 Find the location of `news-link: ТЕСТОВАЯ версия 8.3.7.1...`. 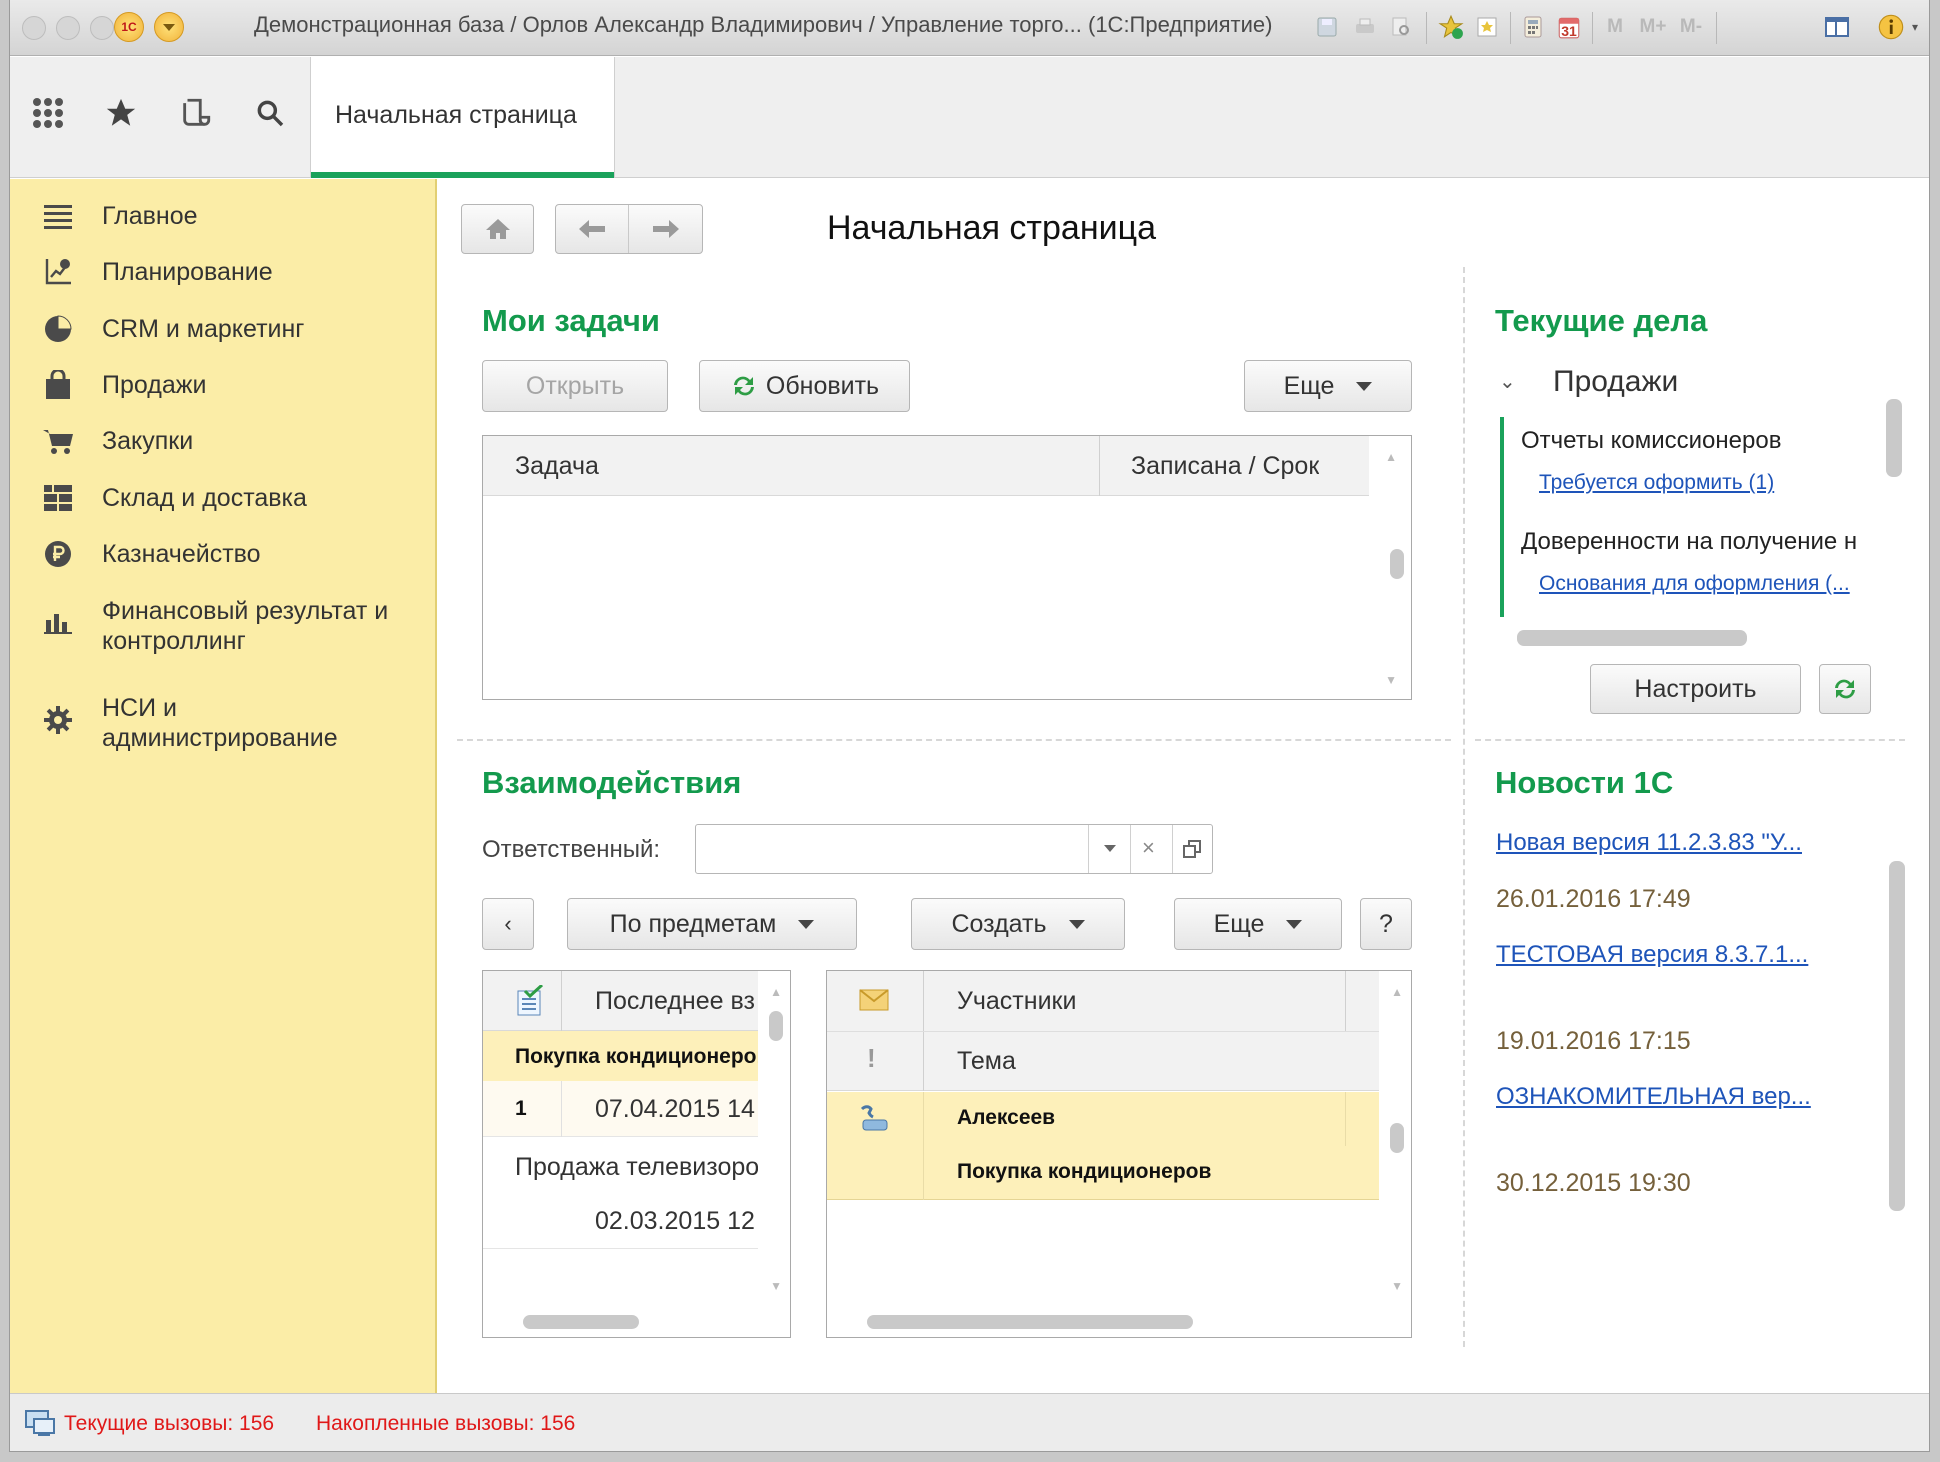

news-link: ТЕСТОВАЯ версия 8.3.7.1... is located at coordinates (1652, 955).